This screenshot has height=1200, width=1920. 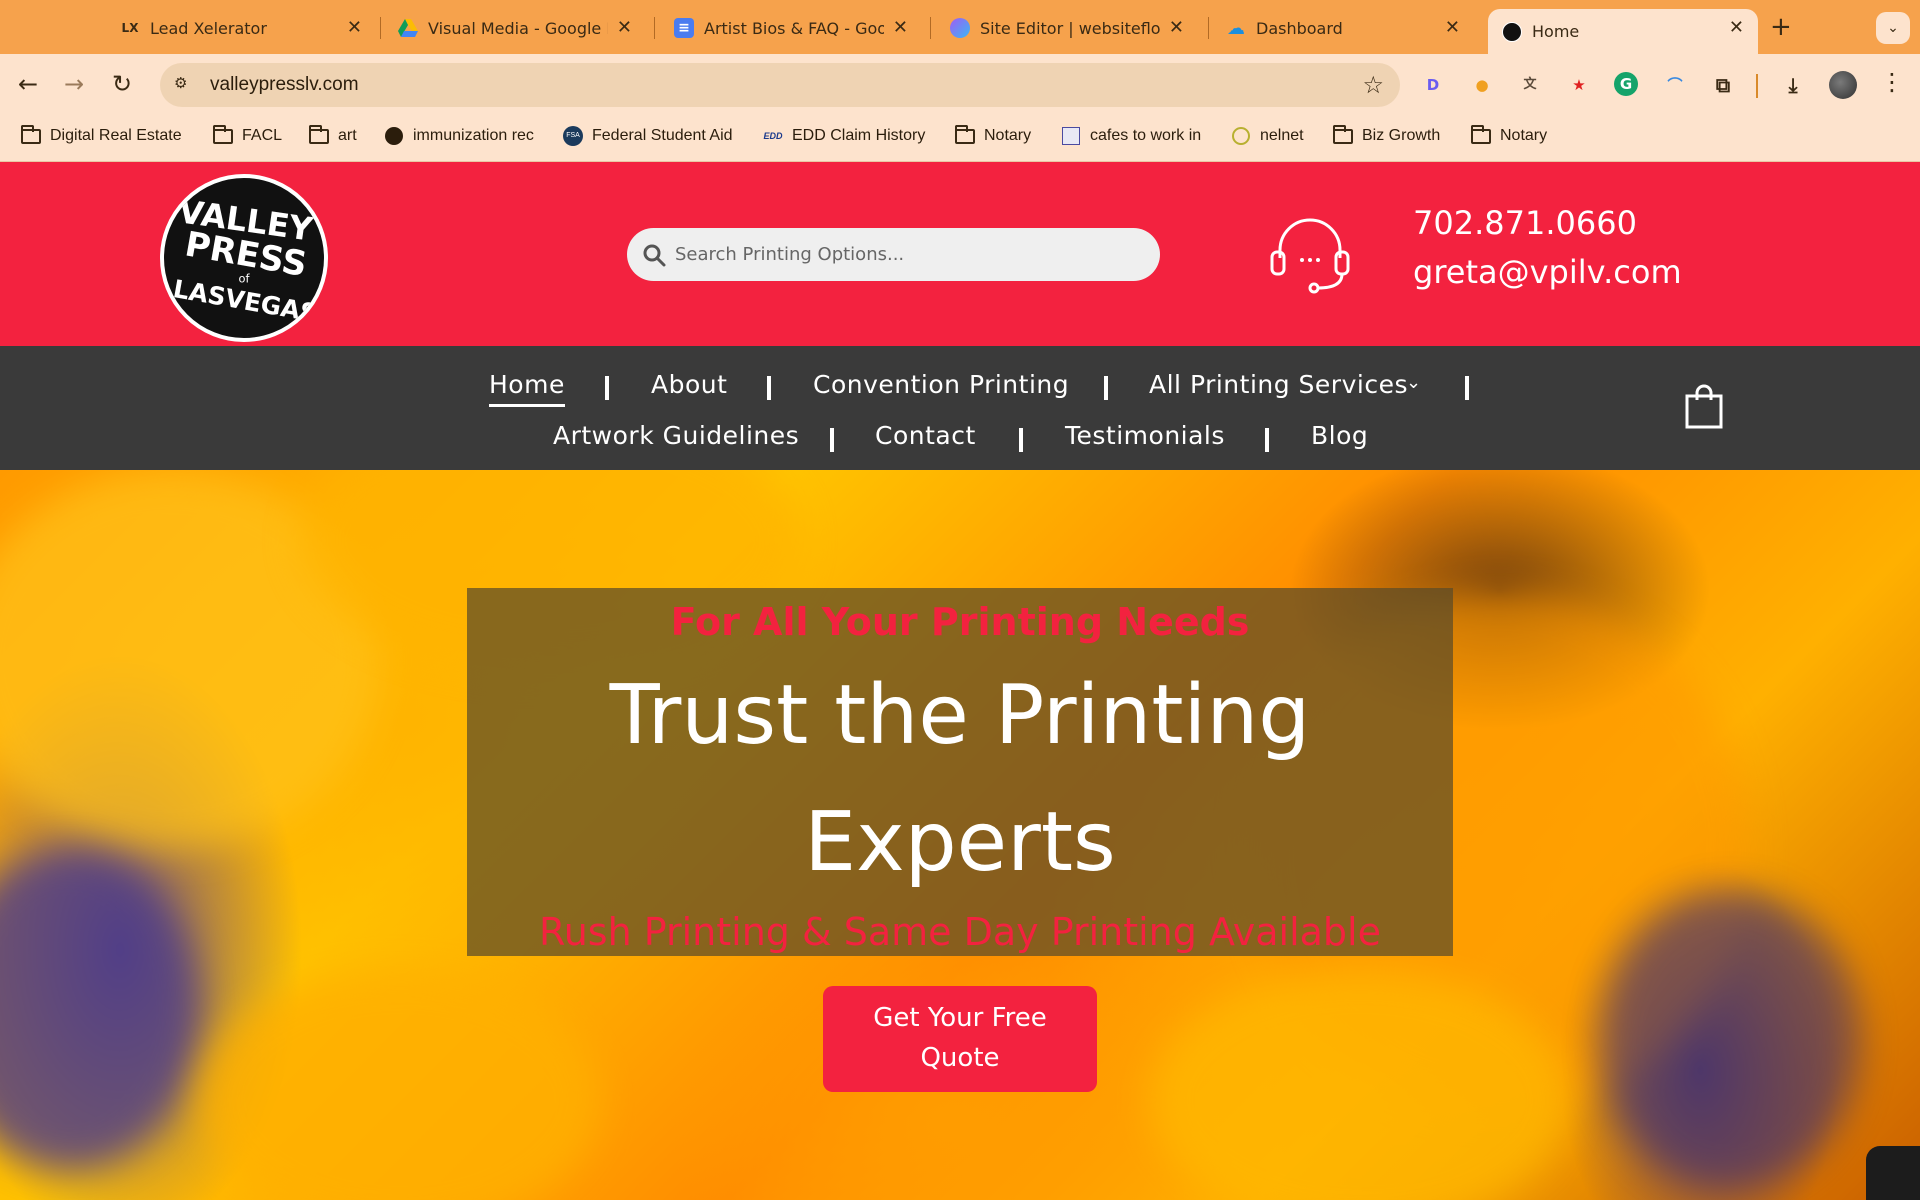 I want to click on download-icon: ⤓, so click(x=1793, y=85).